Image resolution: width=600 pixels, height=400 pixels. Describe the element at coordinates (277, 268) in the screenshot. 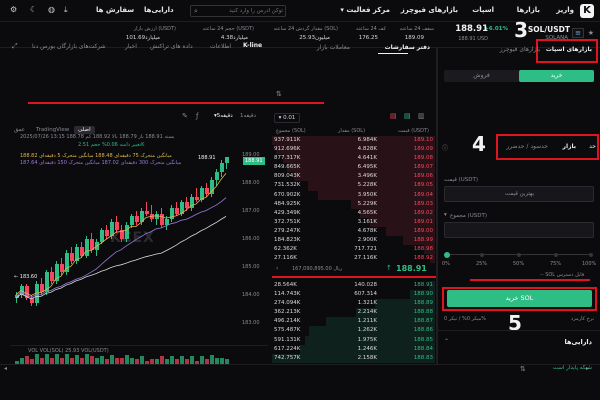

I see `chevron-right-icon: ›` at that location.